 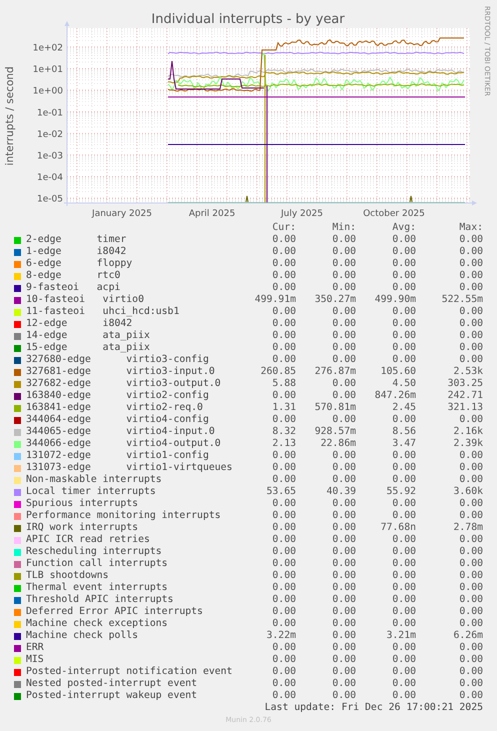 What do you see at coordinates (122, 214) in the screenshot?
I see `x-tick-label: January 2025` at bounding box center [122, 214].